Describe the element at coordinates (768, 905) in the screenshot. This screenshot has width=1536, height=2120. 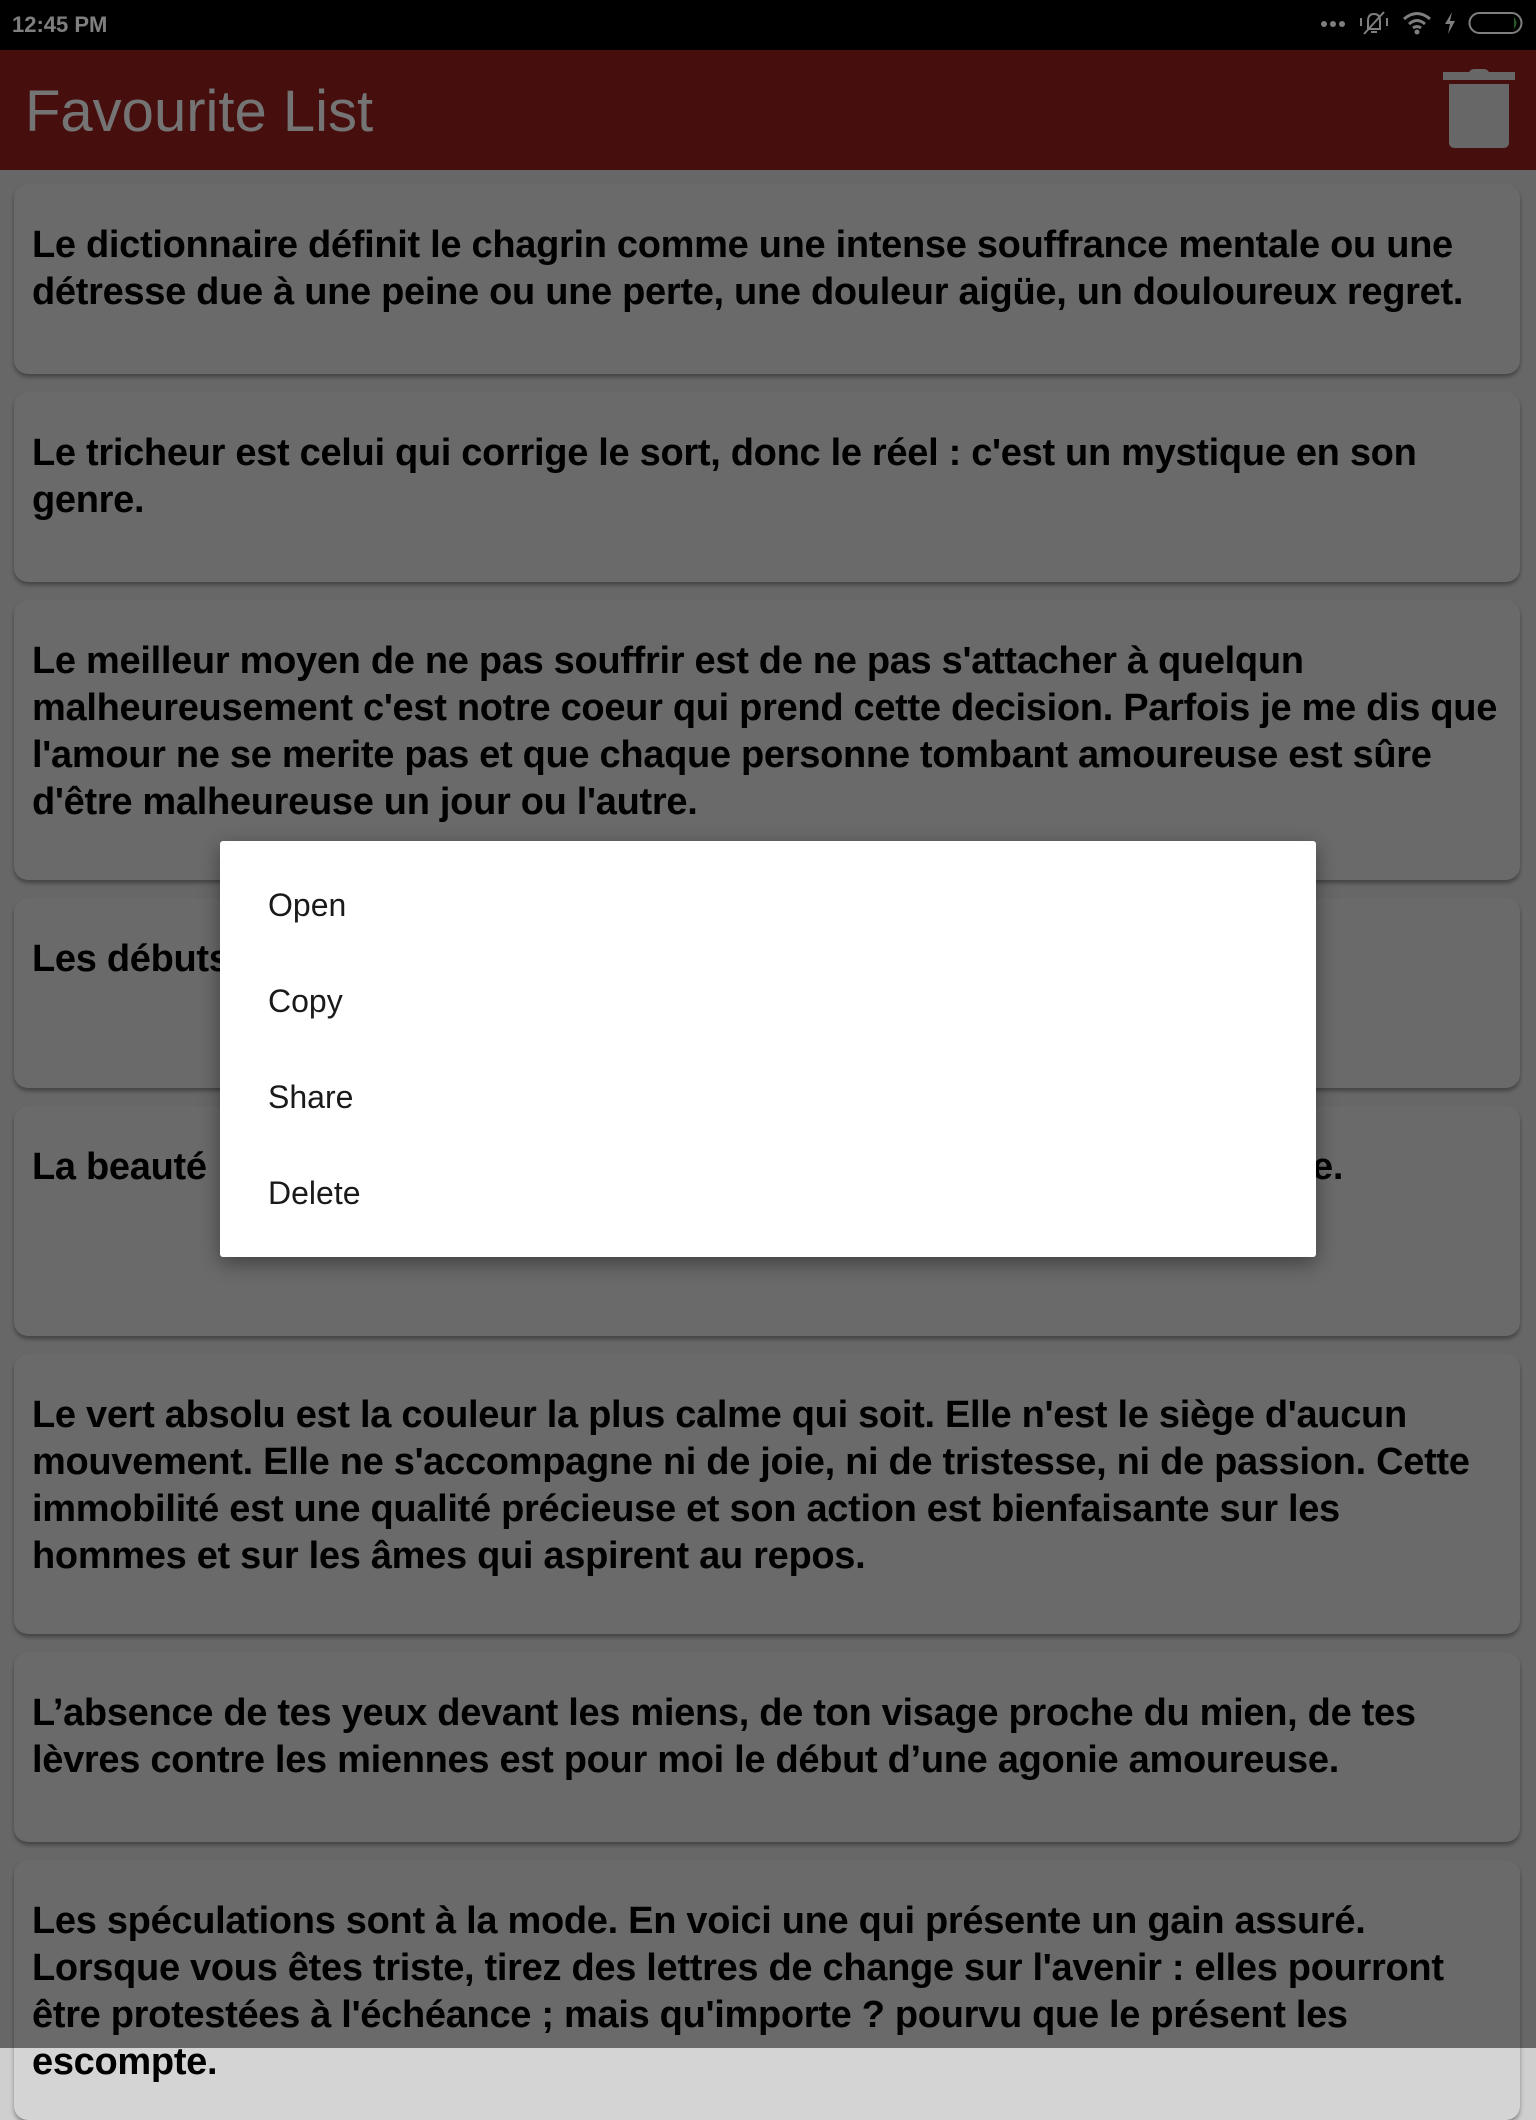
I see `menu-item-open: Open` at that location.